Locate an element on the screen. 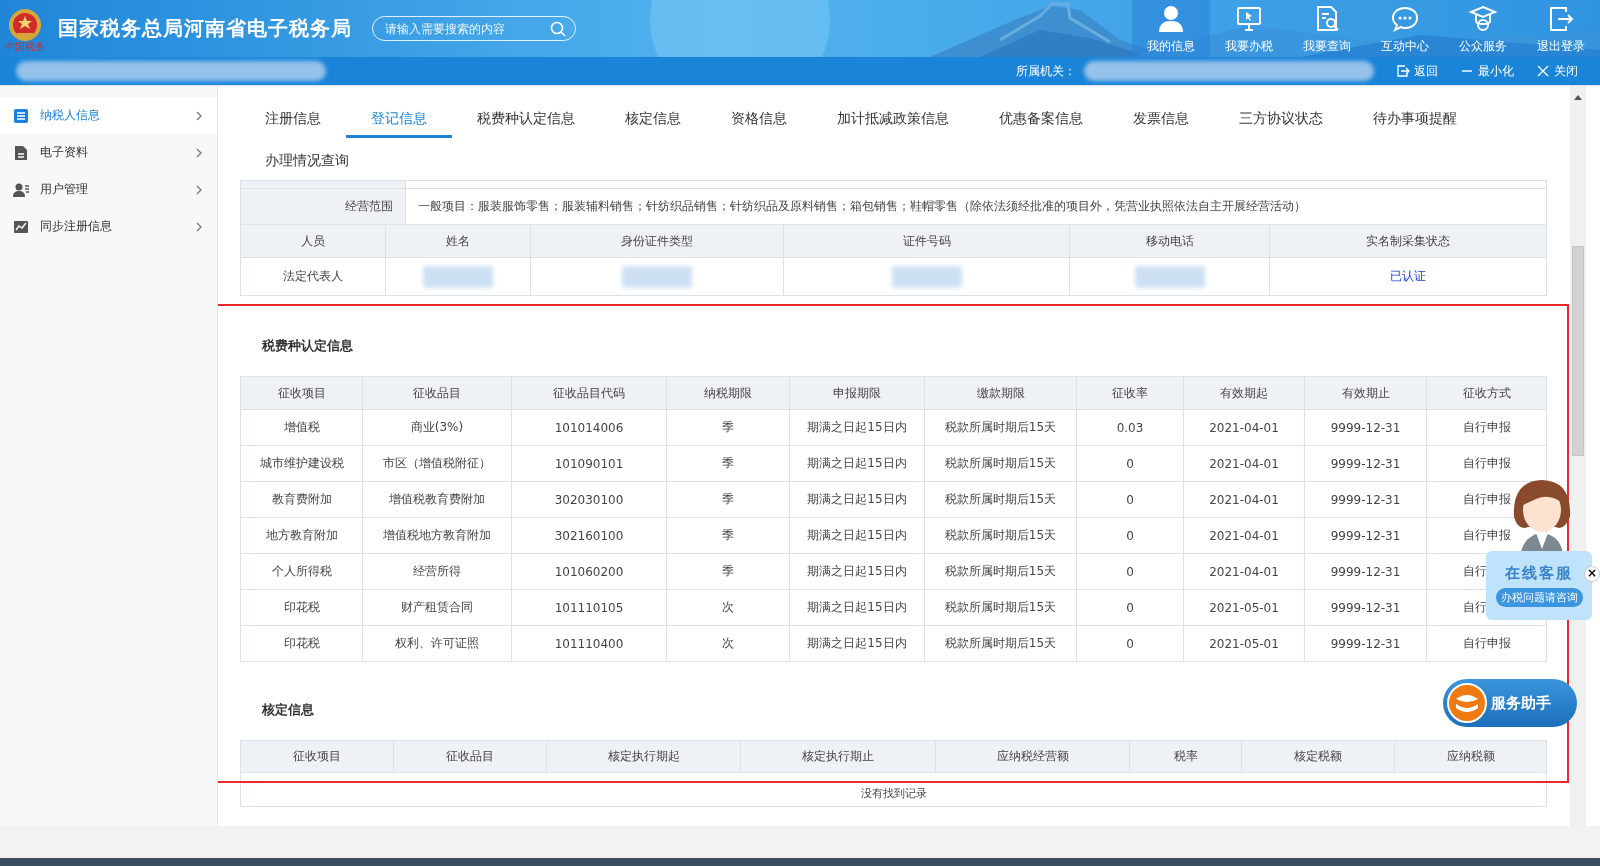  column-header: 核定税额 is located at coordinates (1318, 756).